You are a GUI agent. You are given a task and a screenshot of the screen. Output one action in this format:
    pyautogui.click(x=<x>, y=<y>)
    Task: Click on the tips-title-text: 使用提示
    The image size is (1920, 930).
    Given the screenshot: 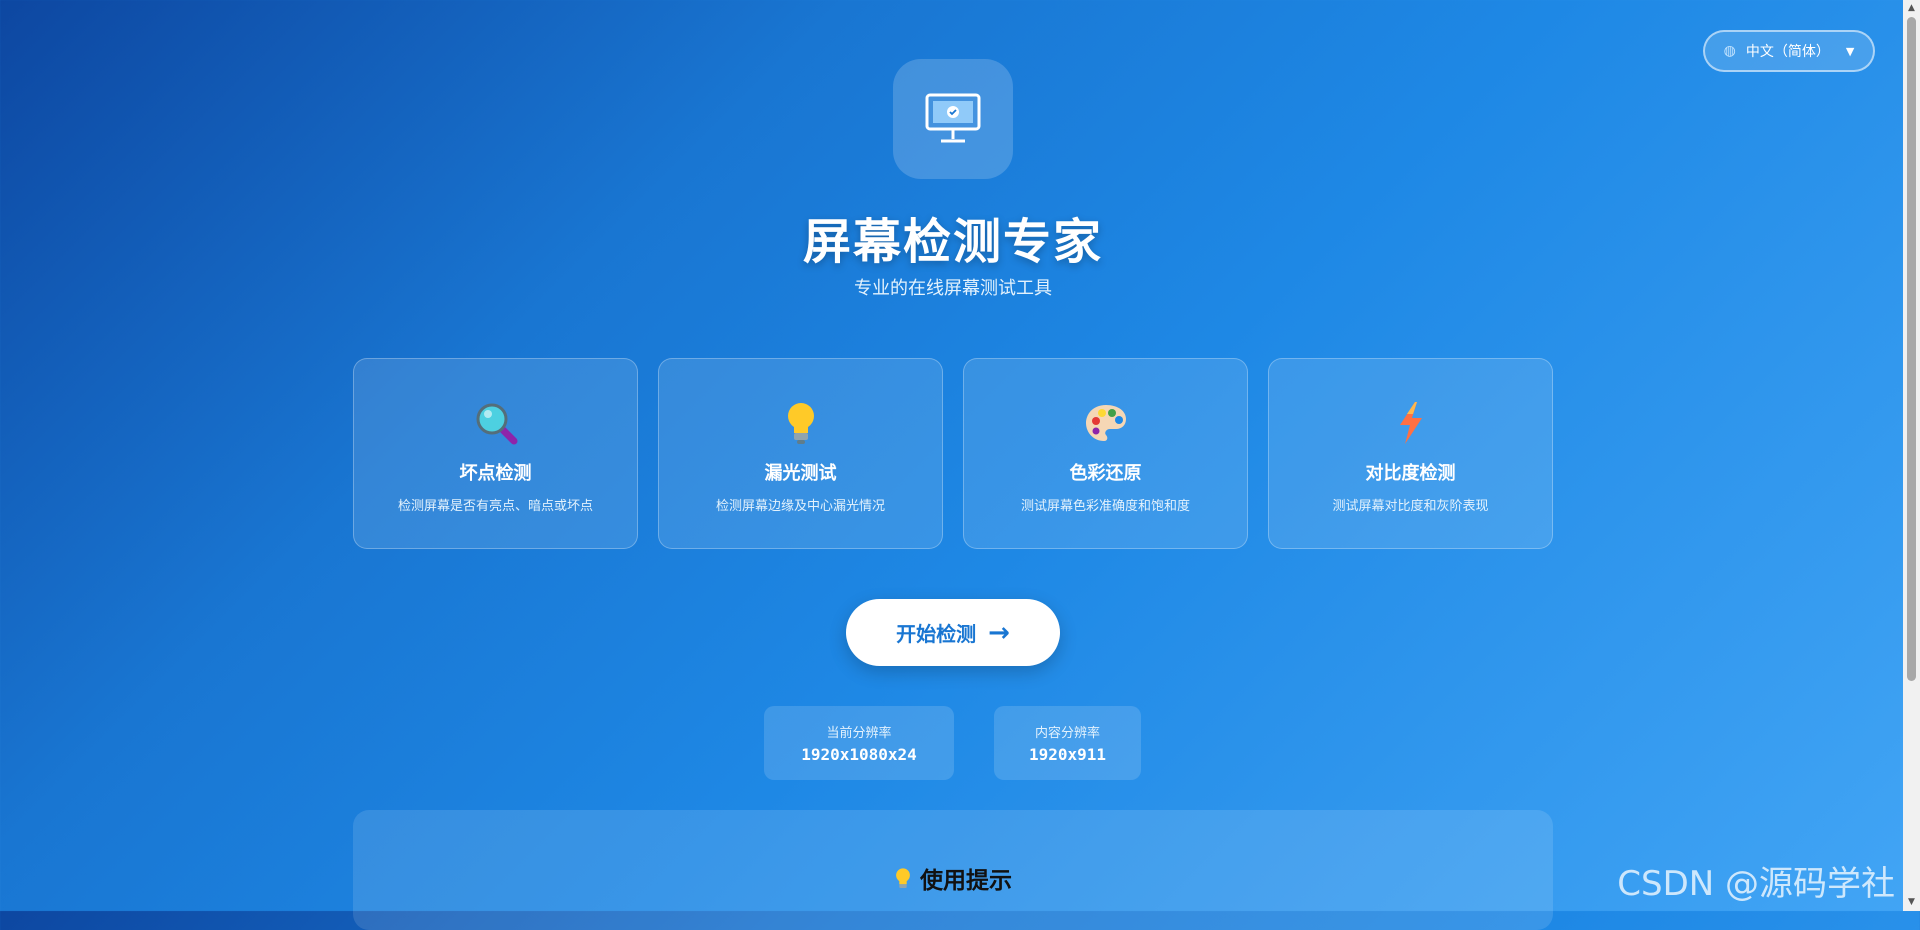 What is the action you would take?
    pyautogui.click(x=966, y=881)
    